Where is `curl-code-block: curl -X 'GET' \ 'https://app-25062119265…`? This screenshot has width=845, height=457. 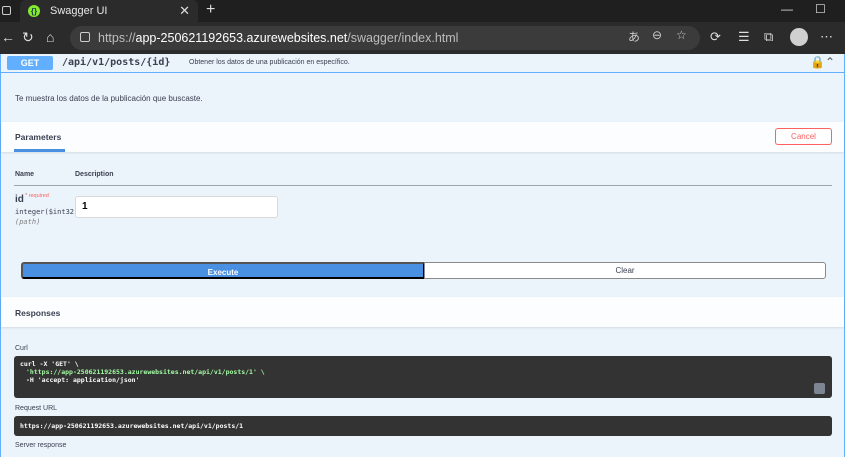
curl-code-block: curl -X 'GET' \ 'https://app-25062119265… is located at coordinates (423, 377).